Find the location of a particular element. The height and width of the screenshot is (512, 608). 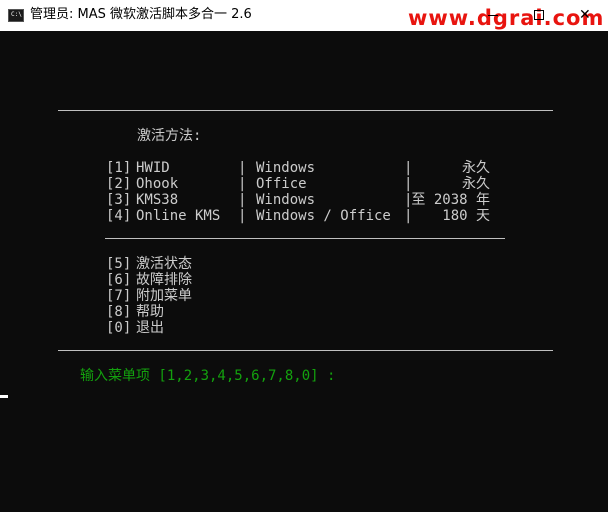

menu-item-number: [4] is located at coordinates (119, 216).